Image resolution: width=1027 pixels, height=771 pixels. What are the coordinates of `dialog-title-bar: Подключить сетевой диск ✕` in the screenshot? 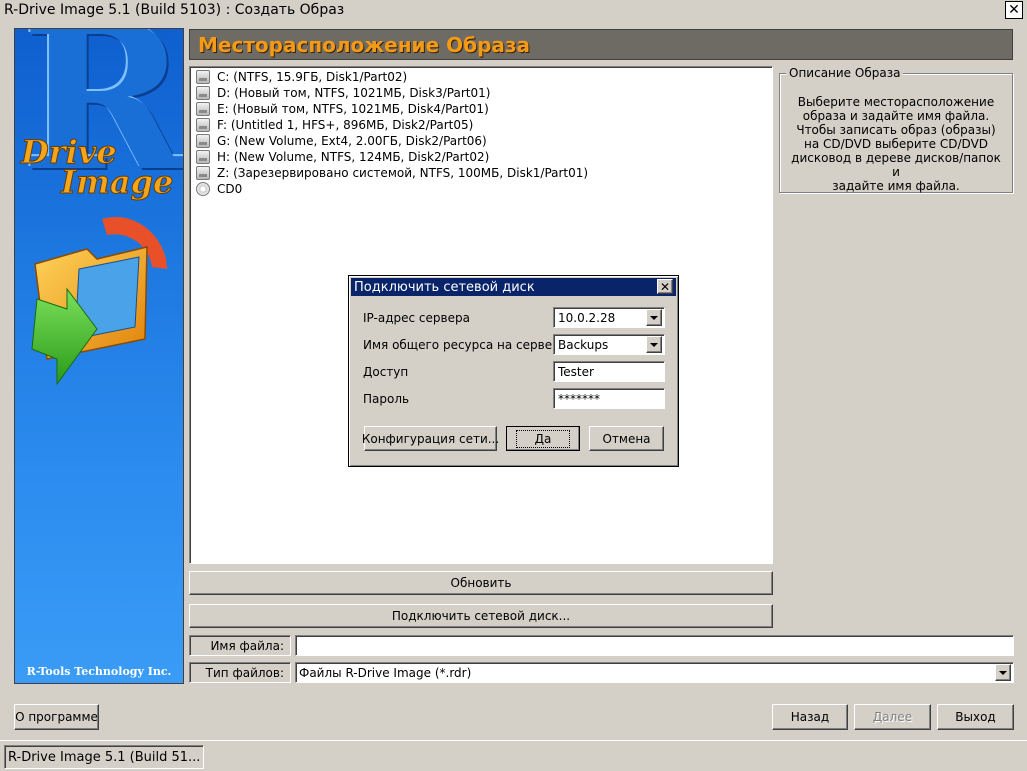 It's located at (513, 287).